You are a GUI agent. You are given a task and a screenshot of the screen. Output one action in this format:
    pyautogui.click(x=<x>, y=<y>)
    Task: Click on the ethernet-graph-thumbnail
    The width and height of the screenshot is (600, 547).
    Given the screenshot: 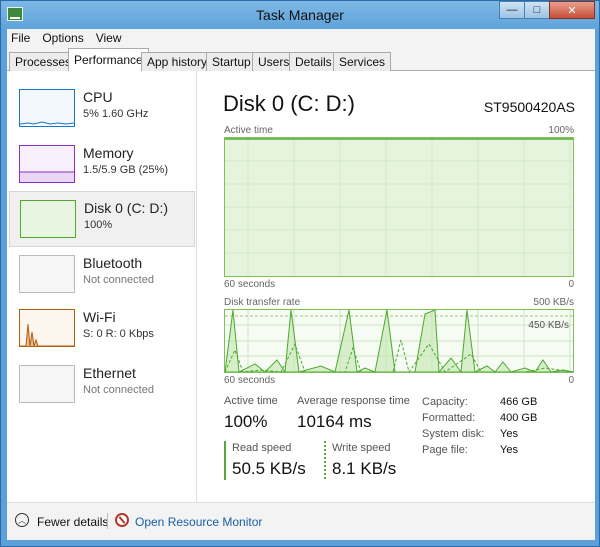 What is the action you would take?
    pyautogui.click(x=47, y=384)
    